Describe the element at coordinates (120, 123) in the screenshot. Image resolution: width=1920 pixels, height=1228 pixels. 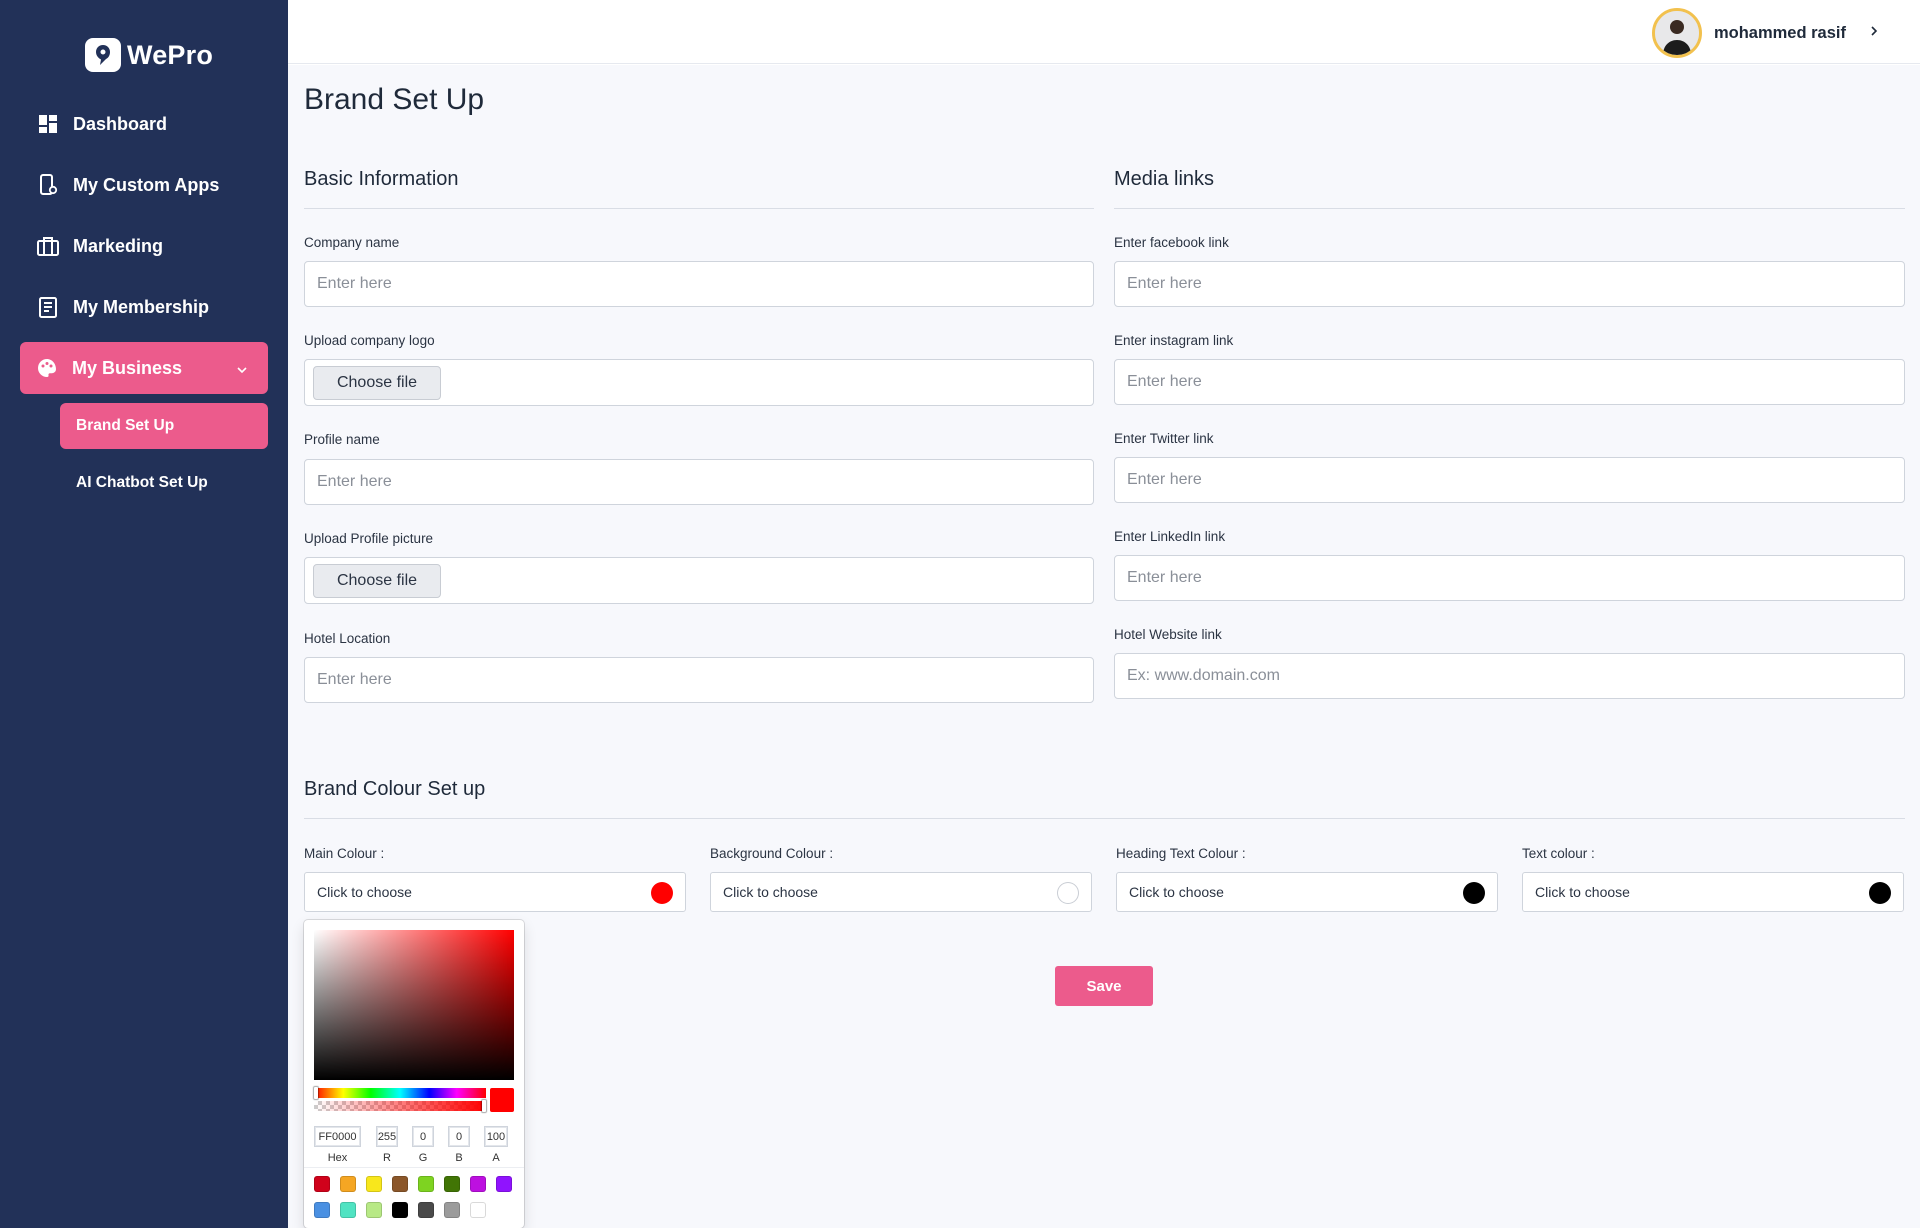
I see `sidebar-item-label: Dashboard` at that location.